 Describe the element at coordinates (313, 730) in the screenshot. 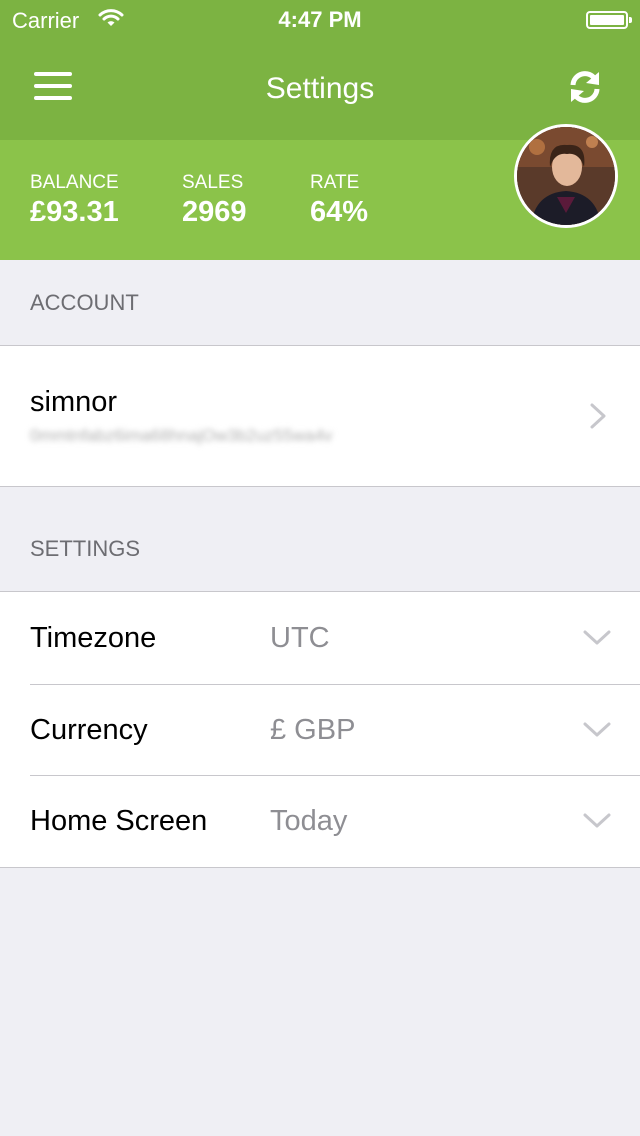

I see `row-value: £ GBP` at that location.